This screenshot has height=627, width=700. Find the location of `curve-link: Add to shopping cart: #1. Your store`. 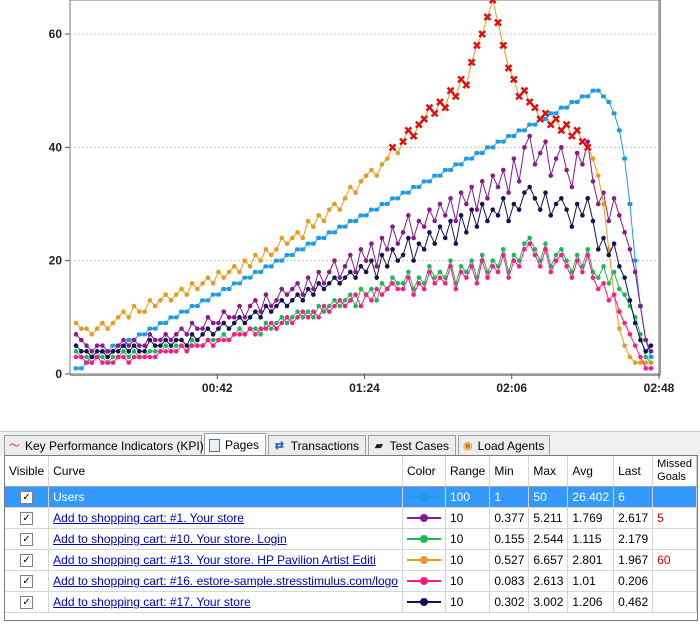

curve-link: Add to shopping cart: #1. Your store is located at coordinates (148, 518).